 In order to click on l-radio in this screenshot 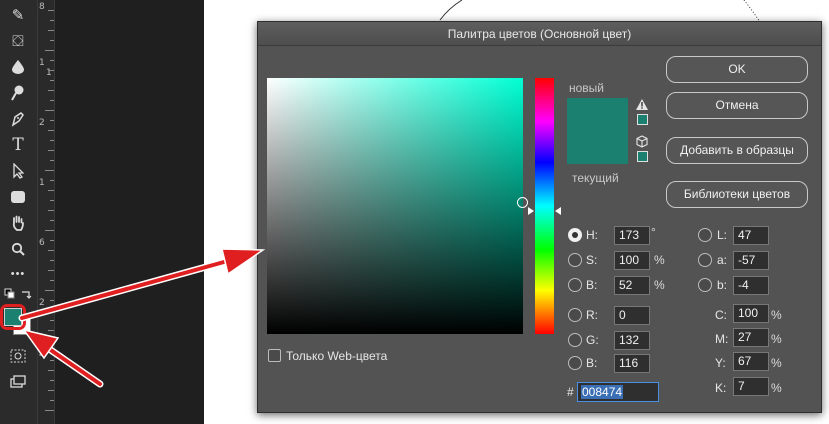, I will do `click(705, 235)`.